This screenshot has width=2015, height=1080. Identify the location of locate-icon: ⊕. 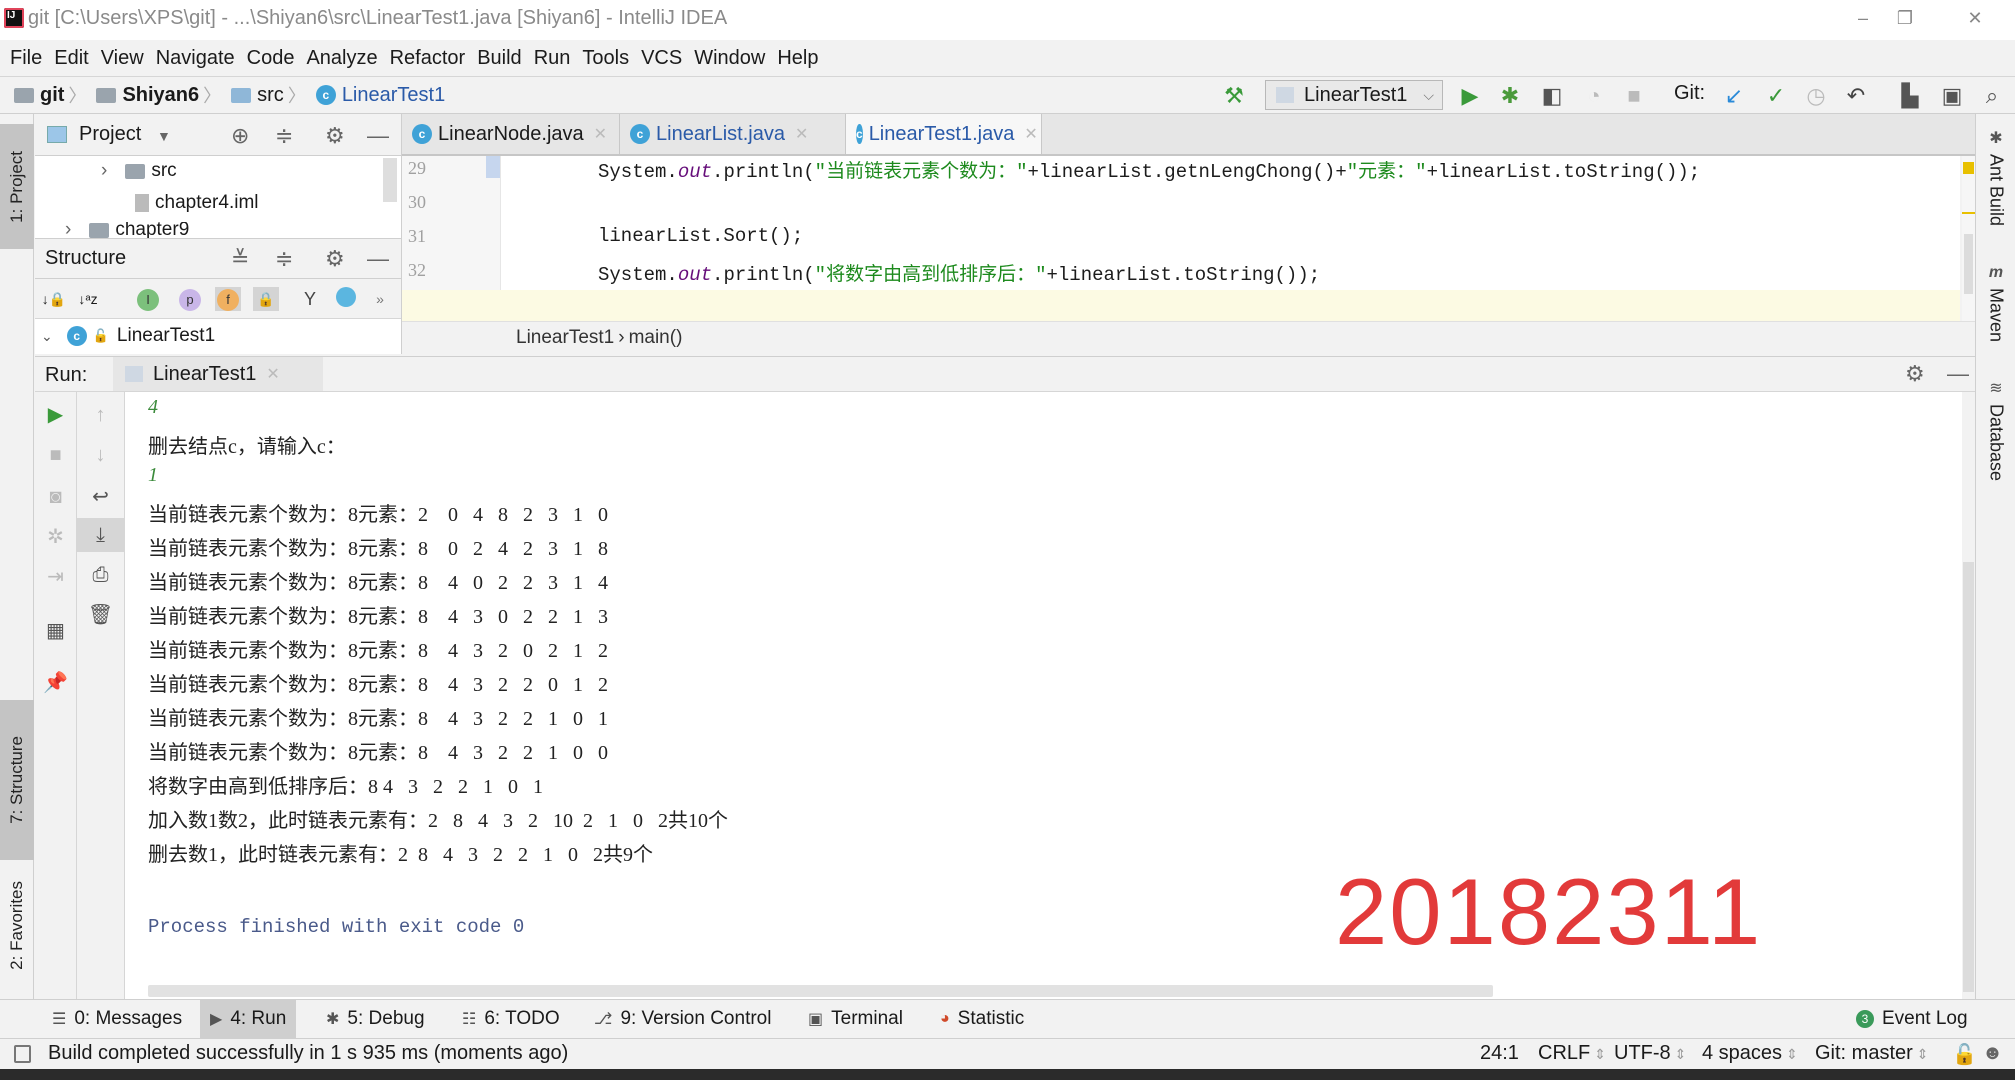
(240, 136).